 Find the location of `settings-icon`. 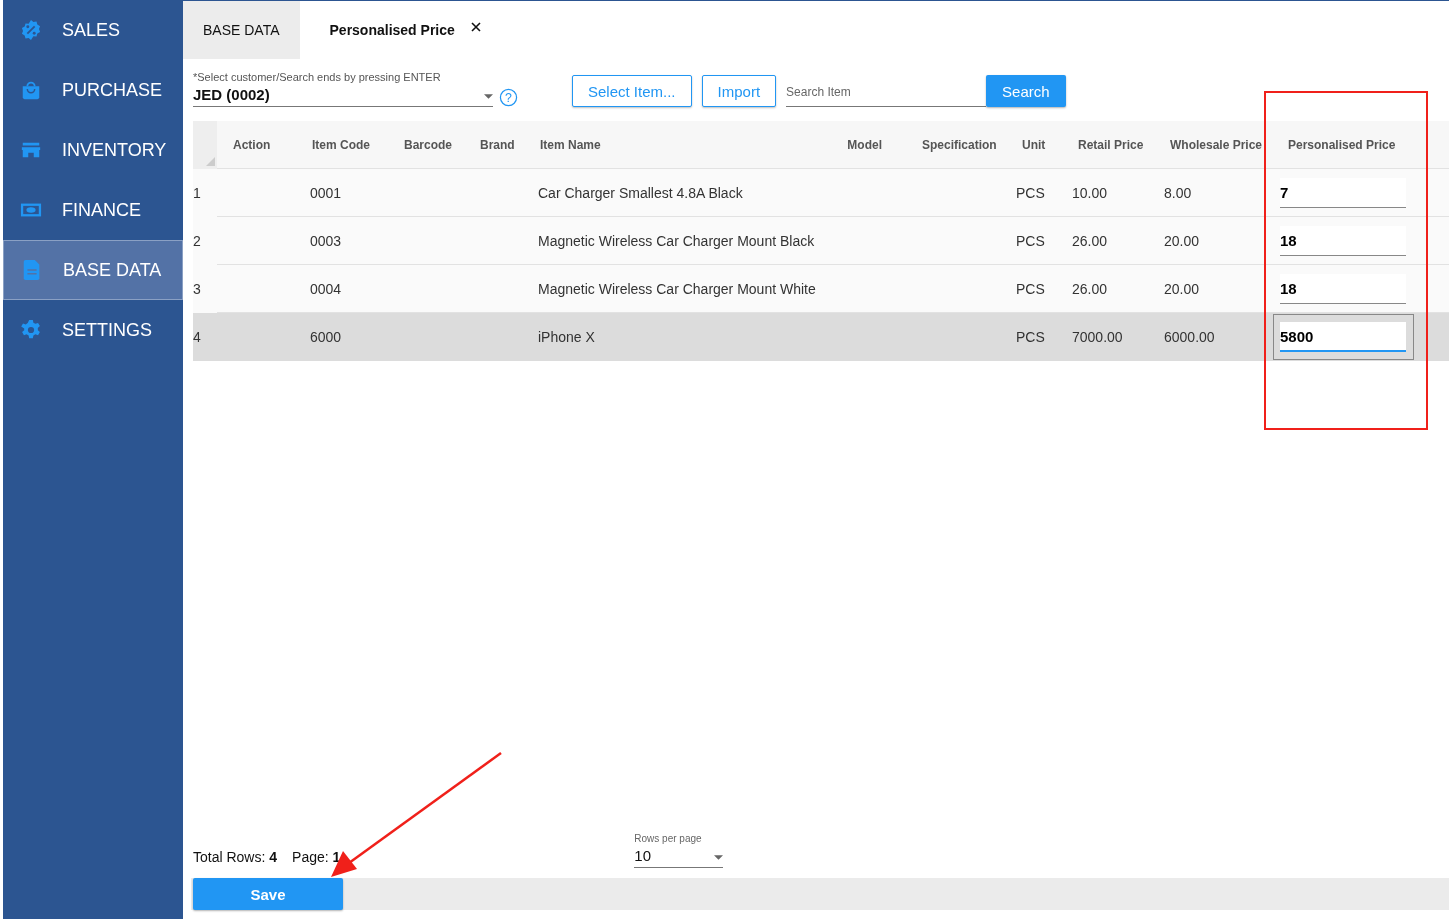

settings-icon is located at coordinates (31, 330).